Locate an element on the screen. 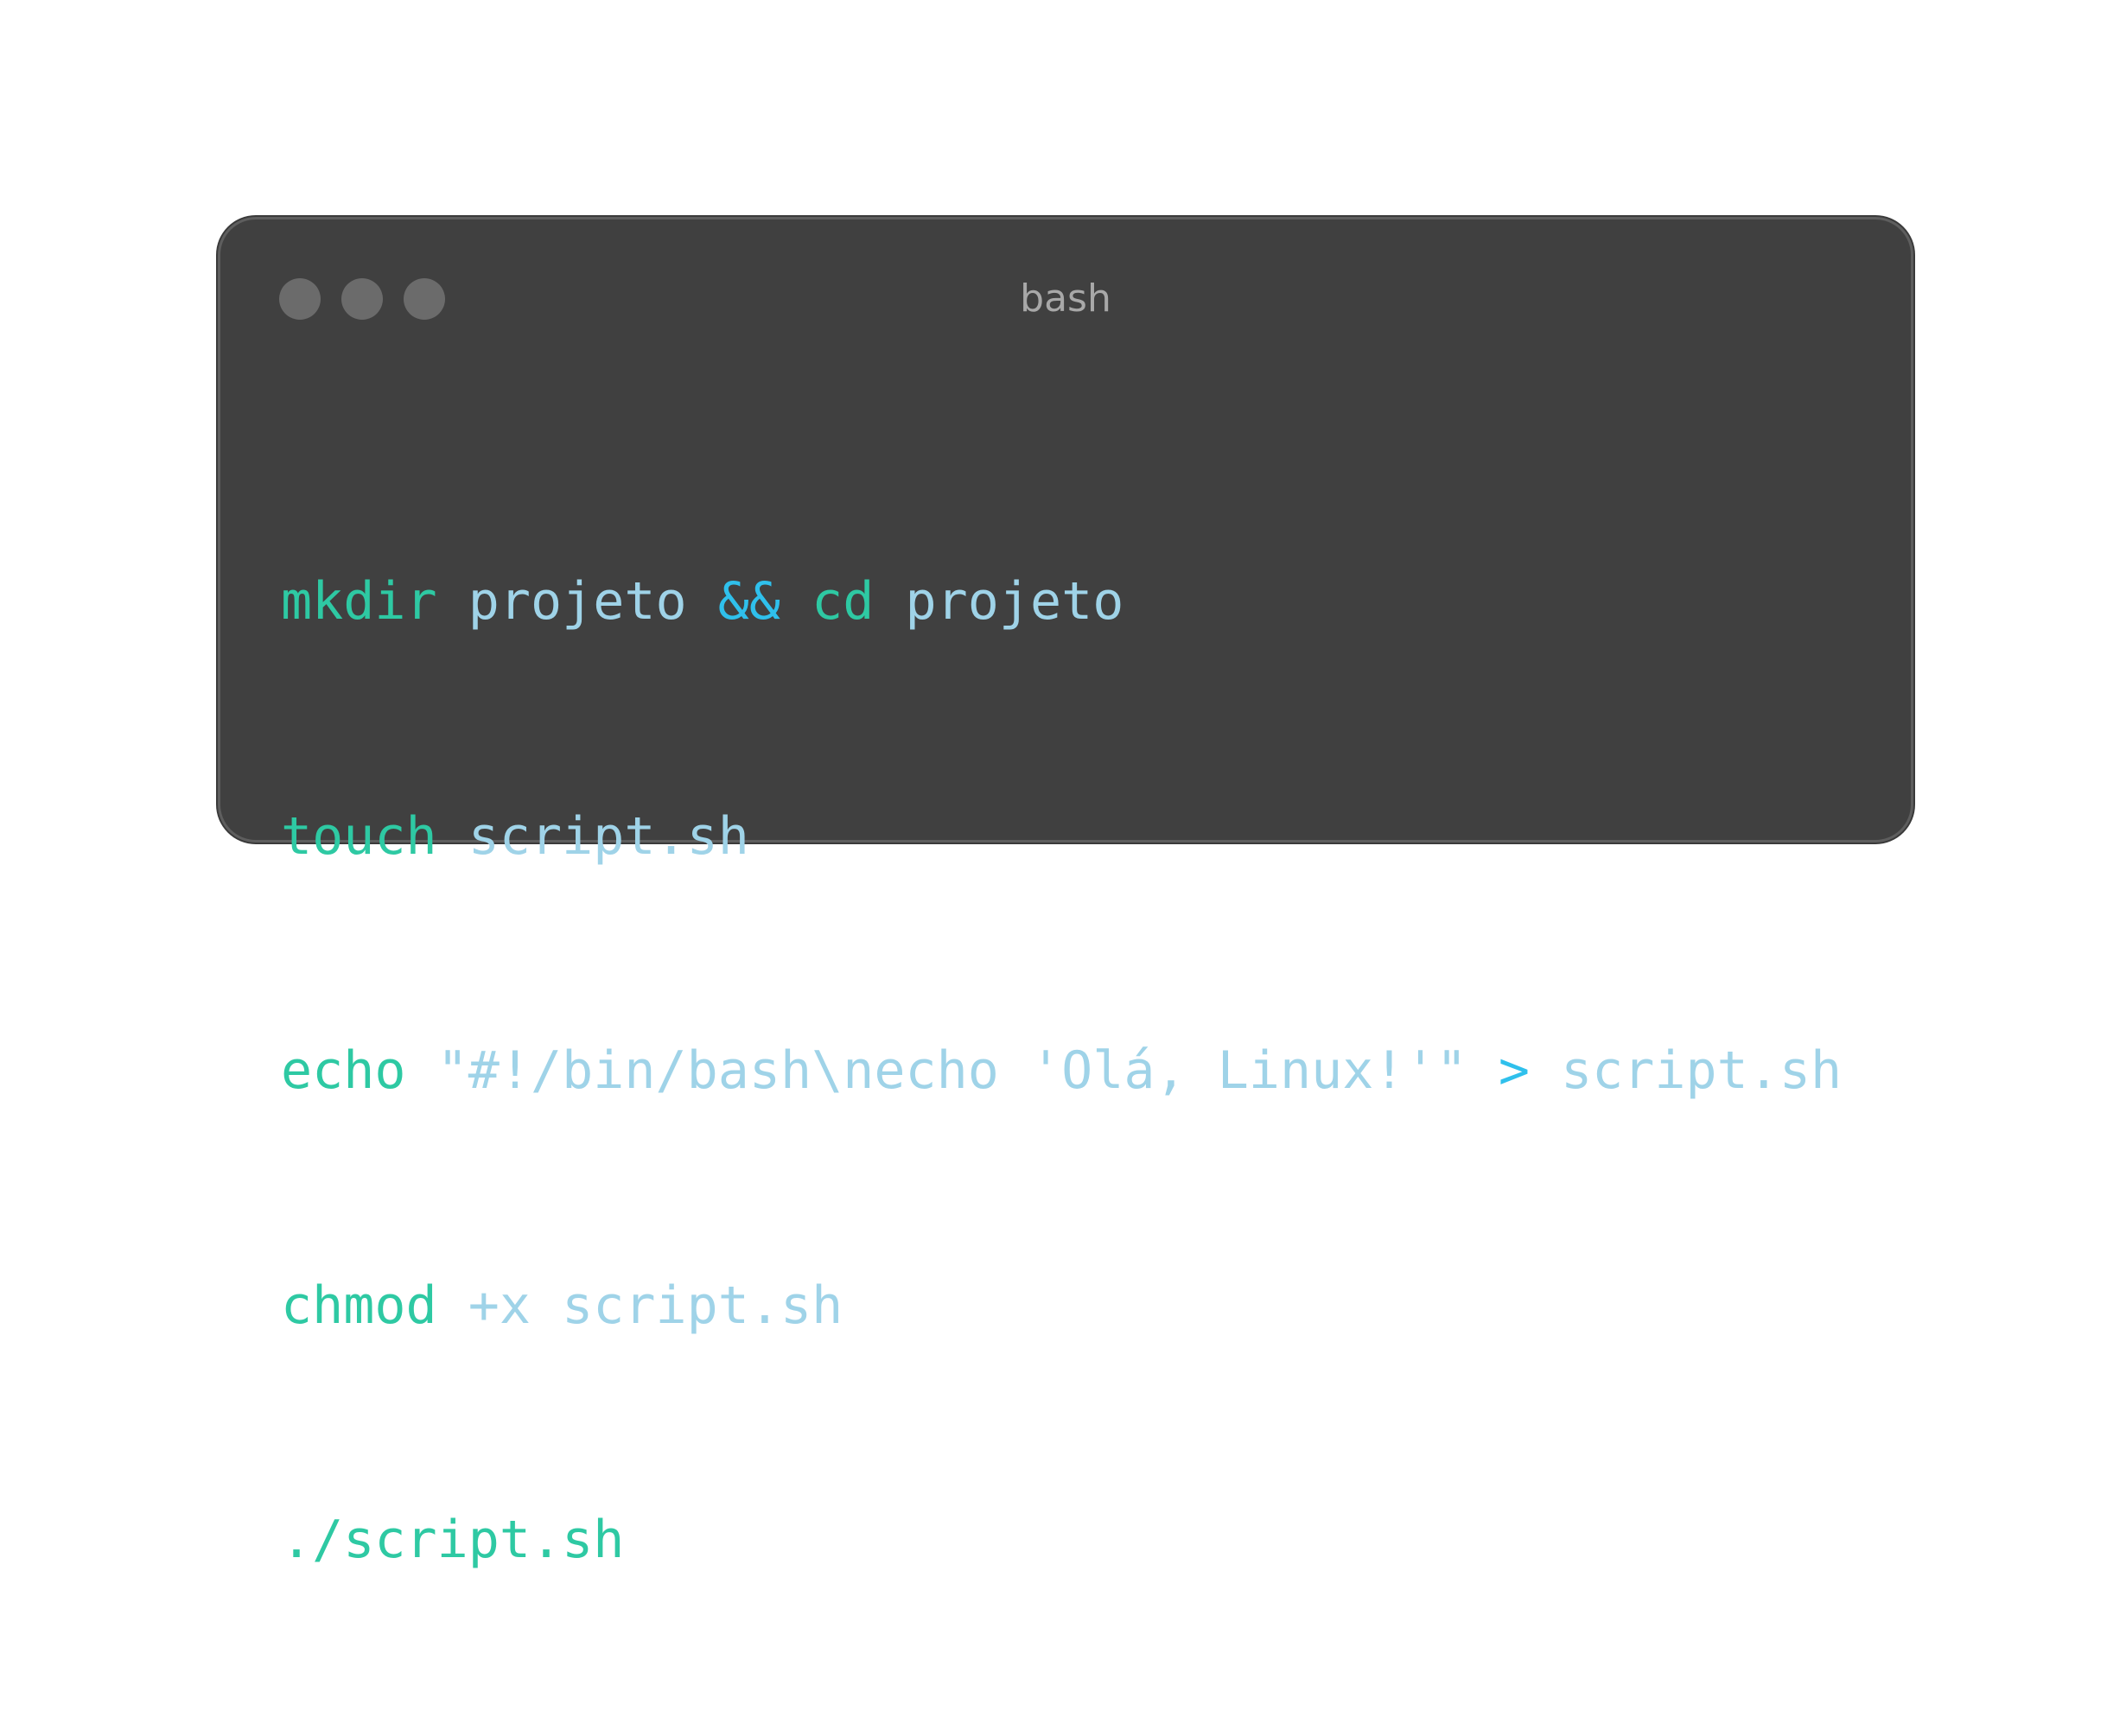 The width and height of the screenshot is (2126, 1736). command-token: touch is located at coordinates (359, 836).